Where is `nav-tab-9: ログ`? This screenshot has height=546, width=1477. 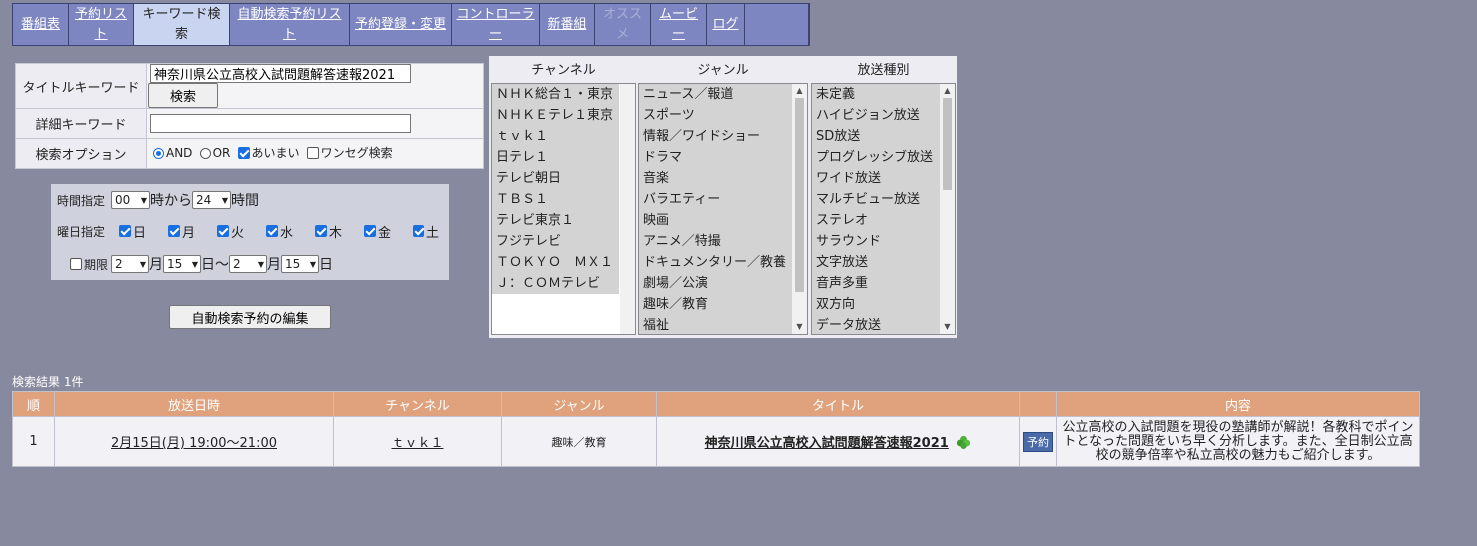
nav-tab-9: ログ is located at coordinates (726, 24).